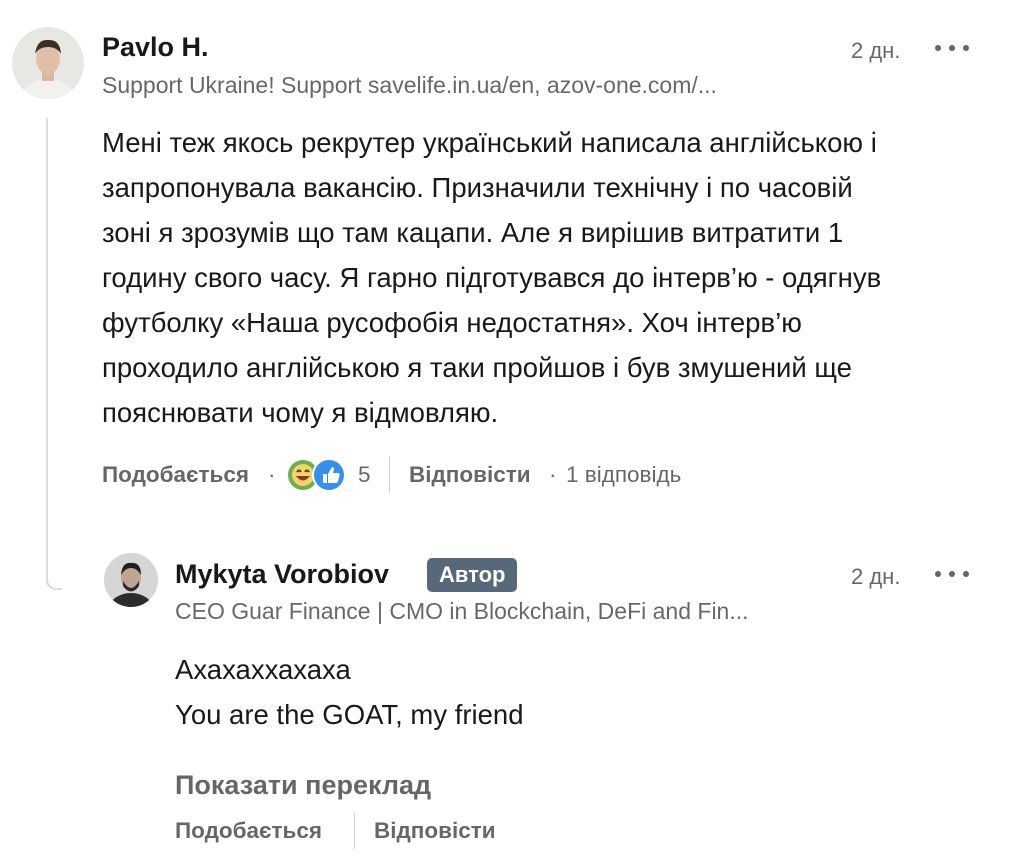 This screenshot has width=1024, height=856. What do you see at coordinates (876, 576) in the screenshot?
I see `reply-timestamp: 2 дн.` at bounding box center [876, 576].